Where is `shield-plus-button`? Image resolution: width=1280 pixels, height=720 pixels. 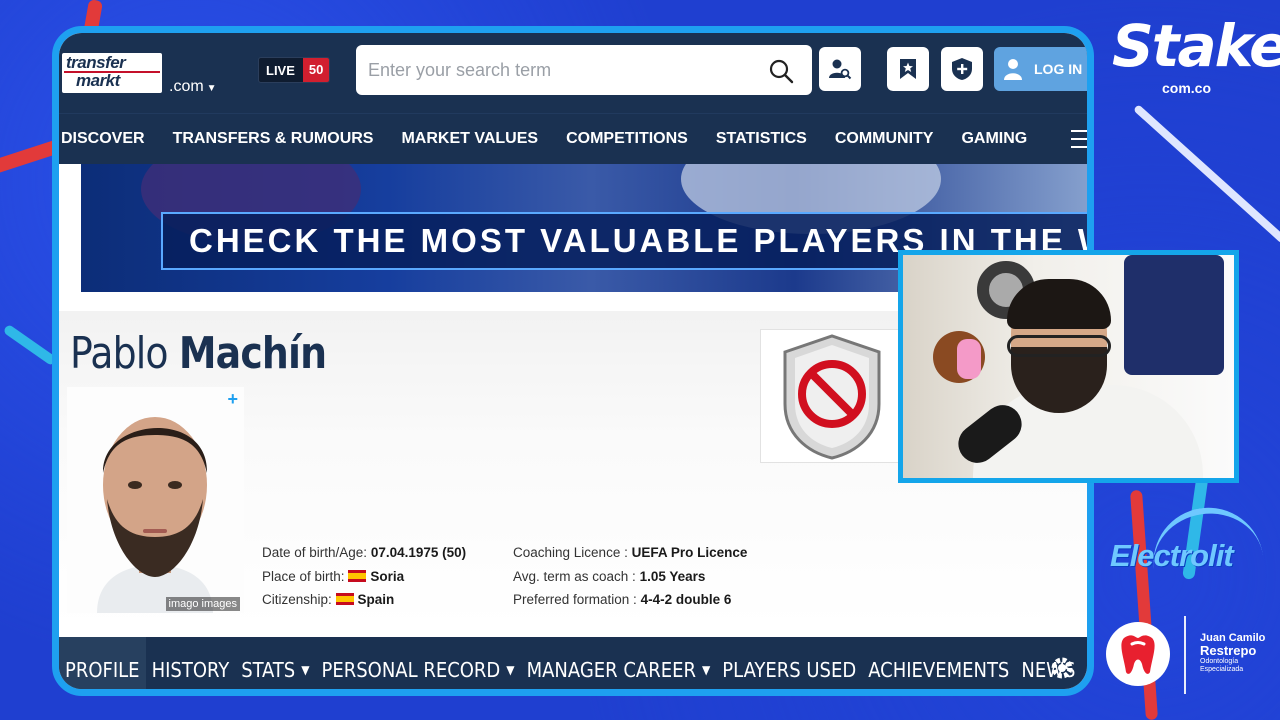 shield-plus-button is located at coordinates (962, 69).